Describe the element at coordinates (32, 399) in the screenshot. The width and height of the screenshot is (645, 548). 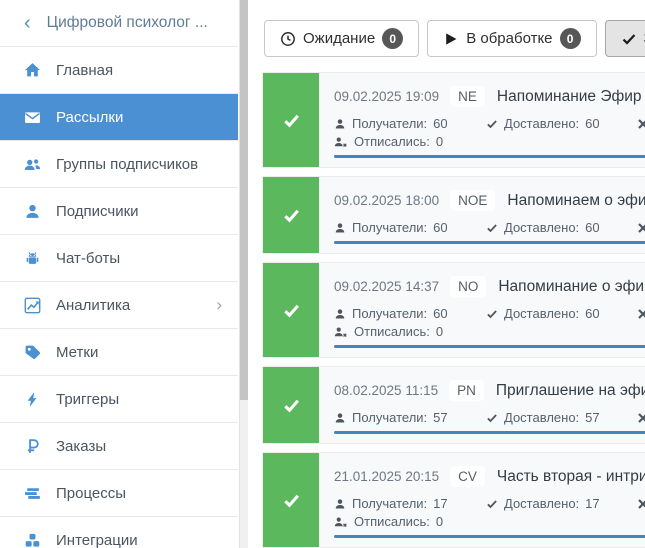
I see `bolt-icon` at that location.